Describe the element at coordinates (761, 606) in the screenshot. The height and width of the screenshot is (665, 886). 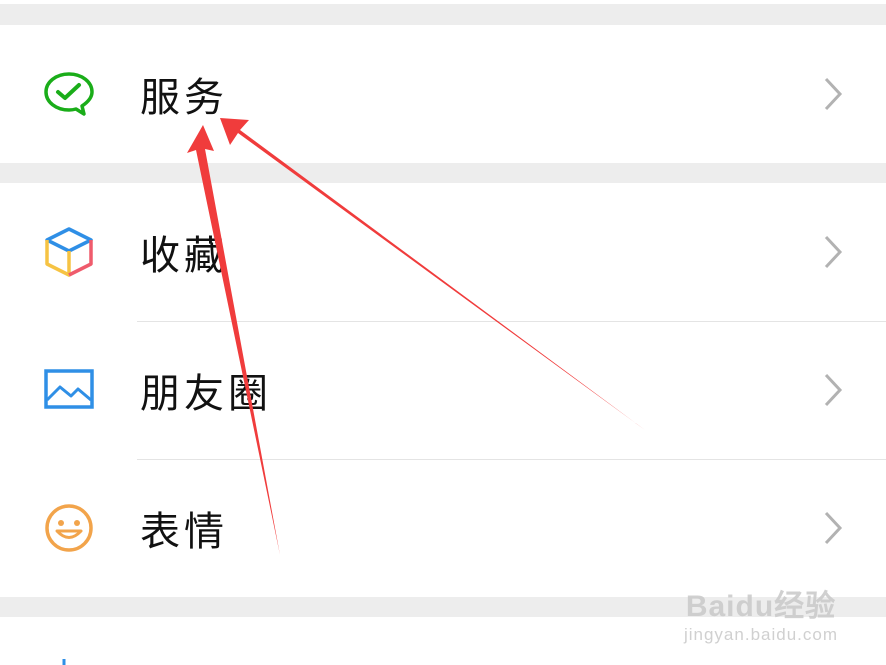
I see `watermark-main: Baidu经验` at that location.